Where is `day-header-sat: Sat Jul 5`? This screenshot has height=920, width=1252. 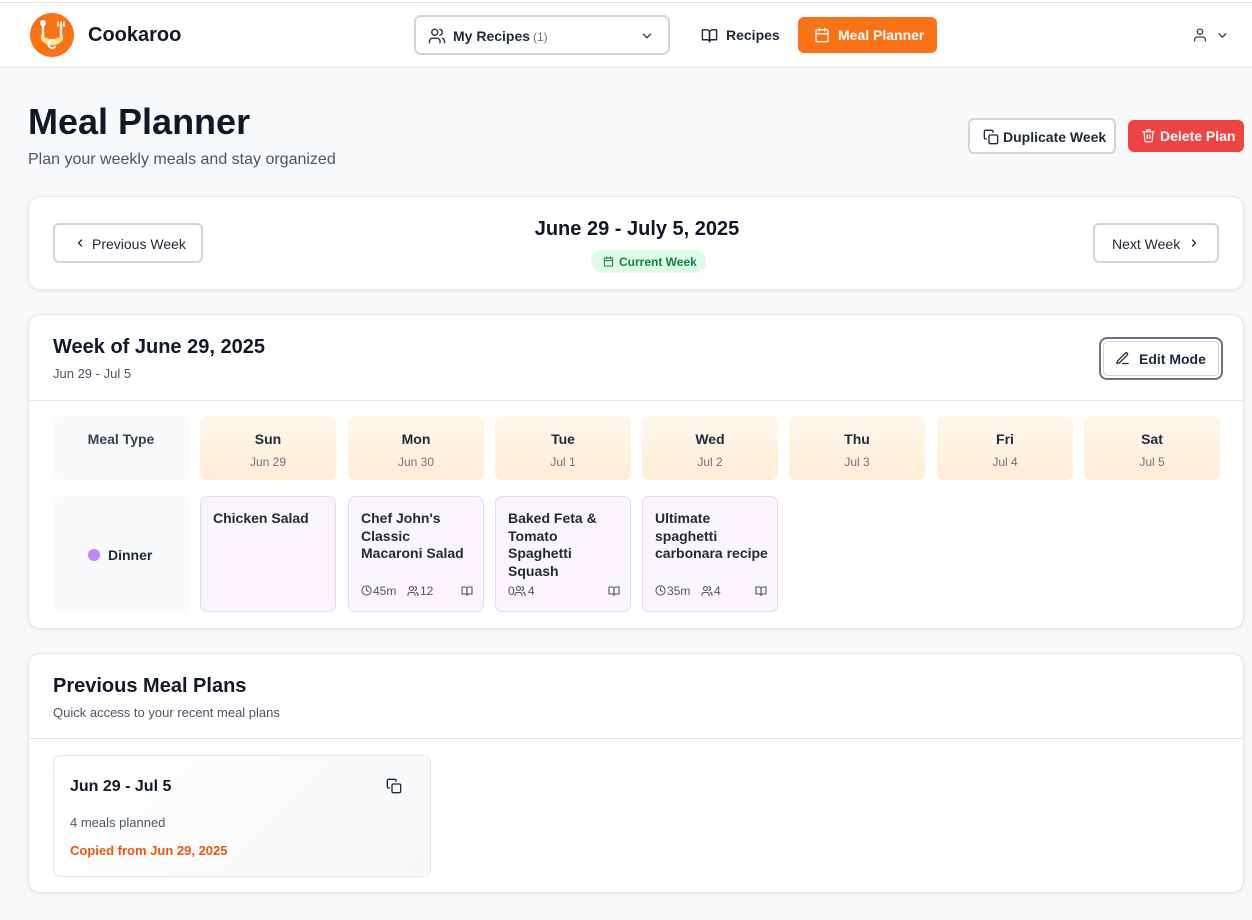
day-header-sat: Sat Jul 5 is located at coordinates (1152, 448).